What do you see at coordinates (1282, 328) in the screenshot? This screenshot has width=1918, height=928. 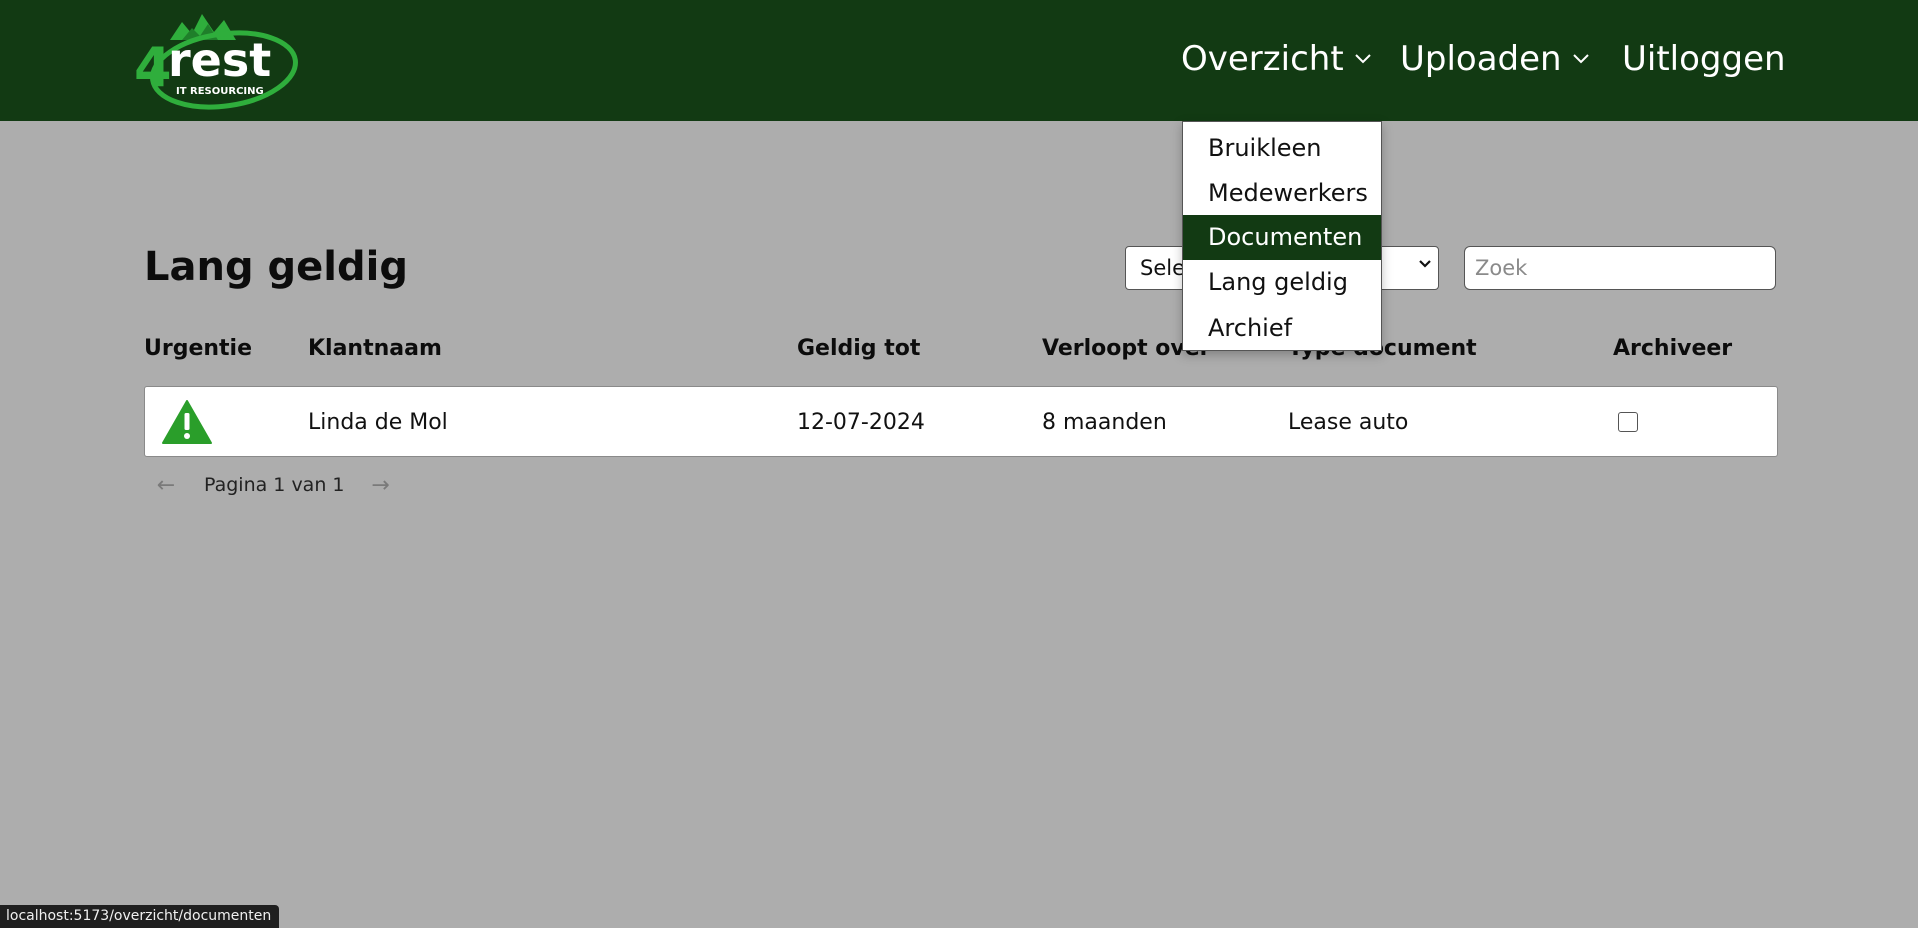 I see `menu-item-archief: Archief` at bounding box center [1282, 328].